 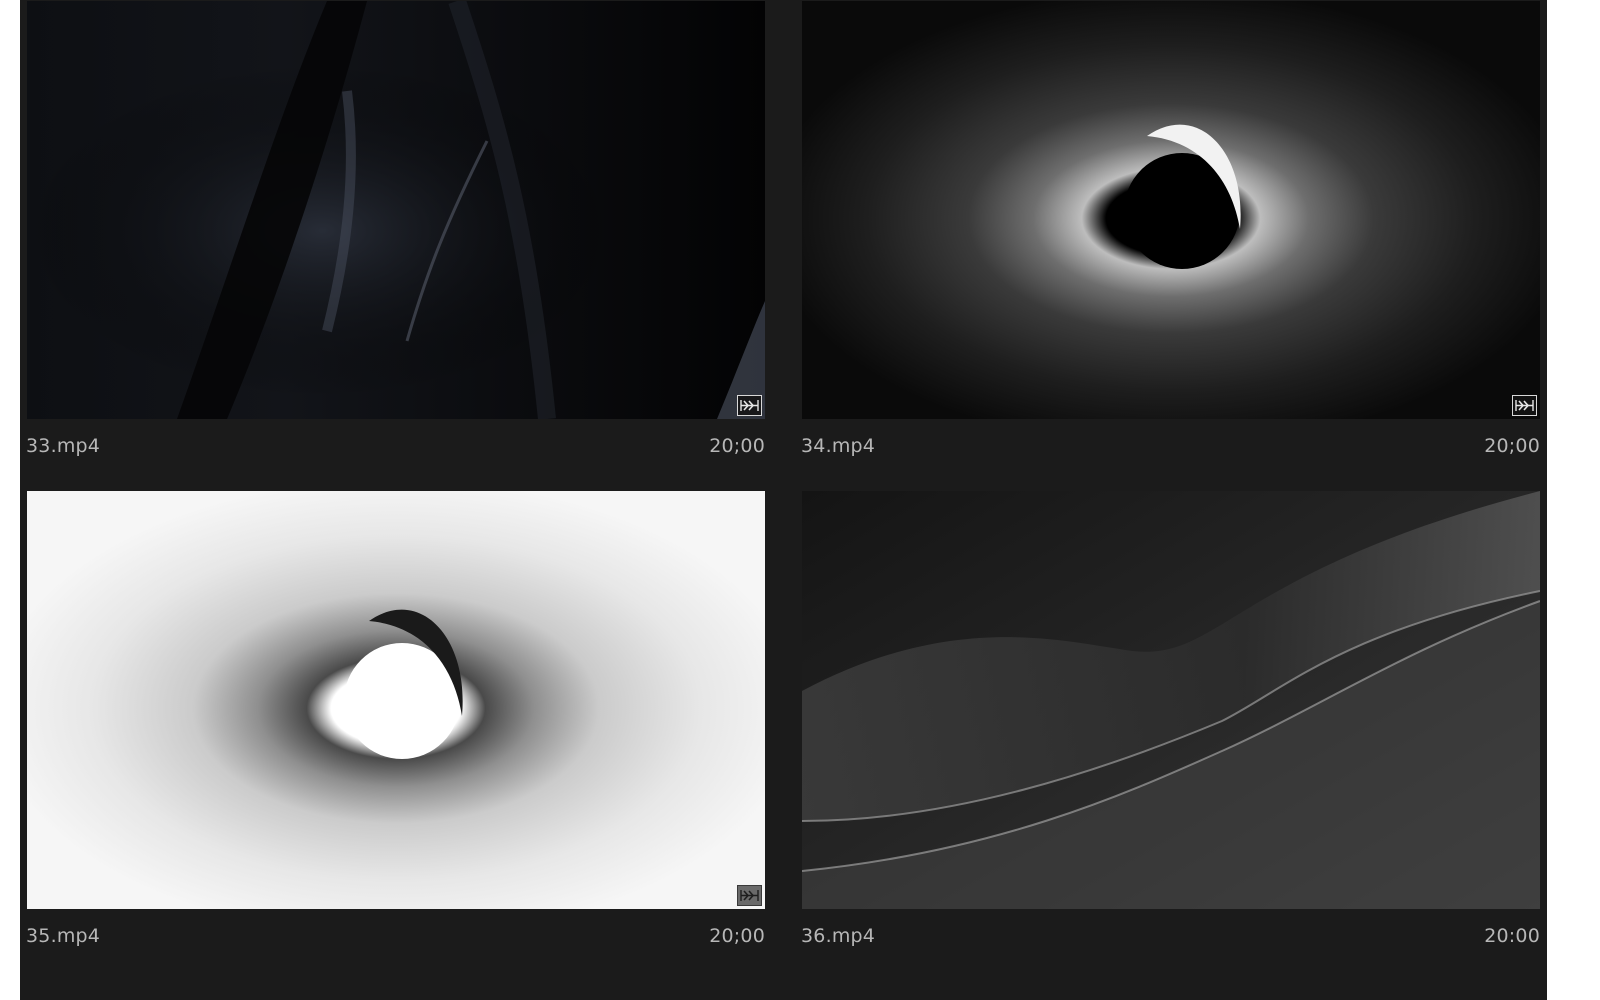 I want to click on clip-duration: 20:00, so click(x=1512, y=936).